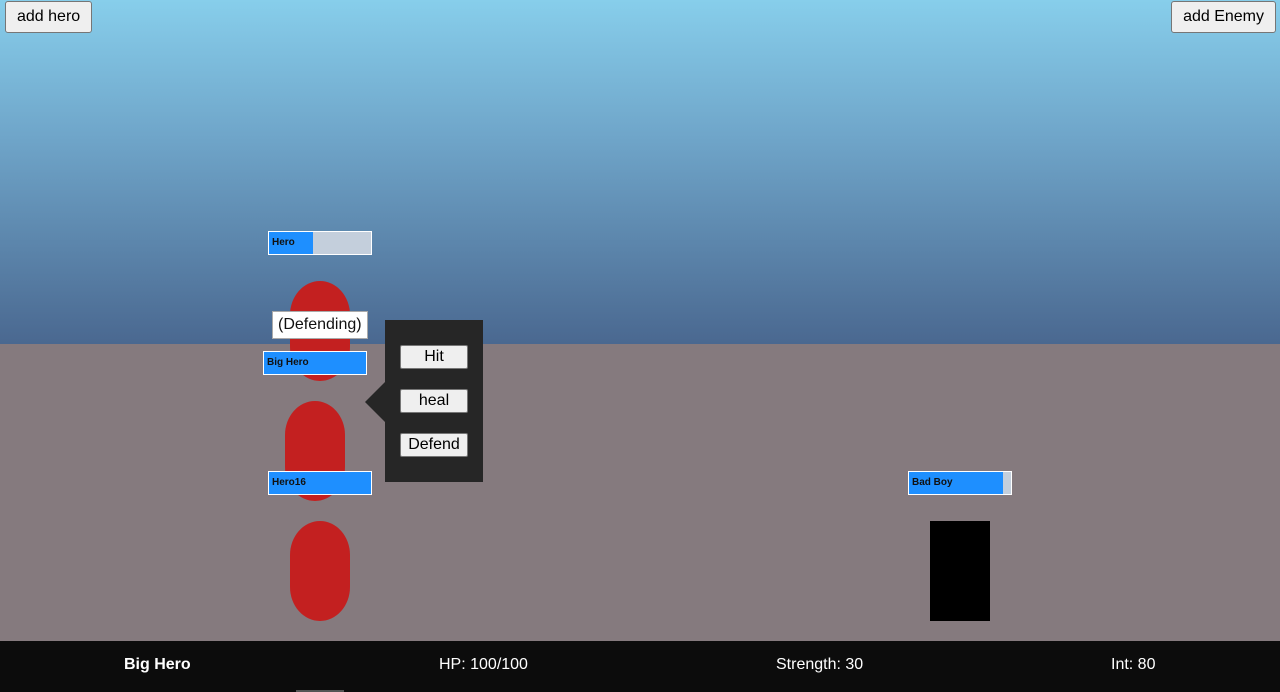  Describe the element at coordinates (320, 325) in the screenshot. I see `defending-status-label: (Defending)` at that location.